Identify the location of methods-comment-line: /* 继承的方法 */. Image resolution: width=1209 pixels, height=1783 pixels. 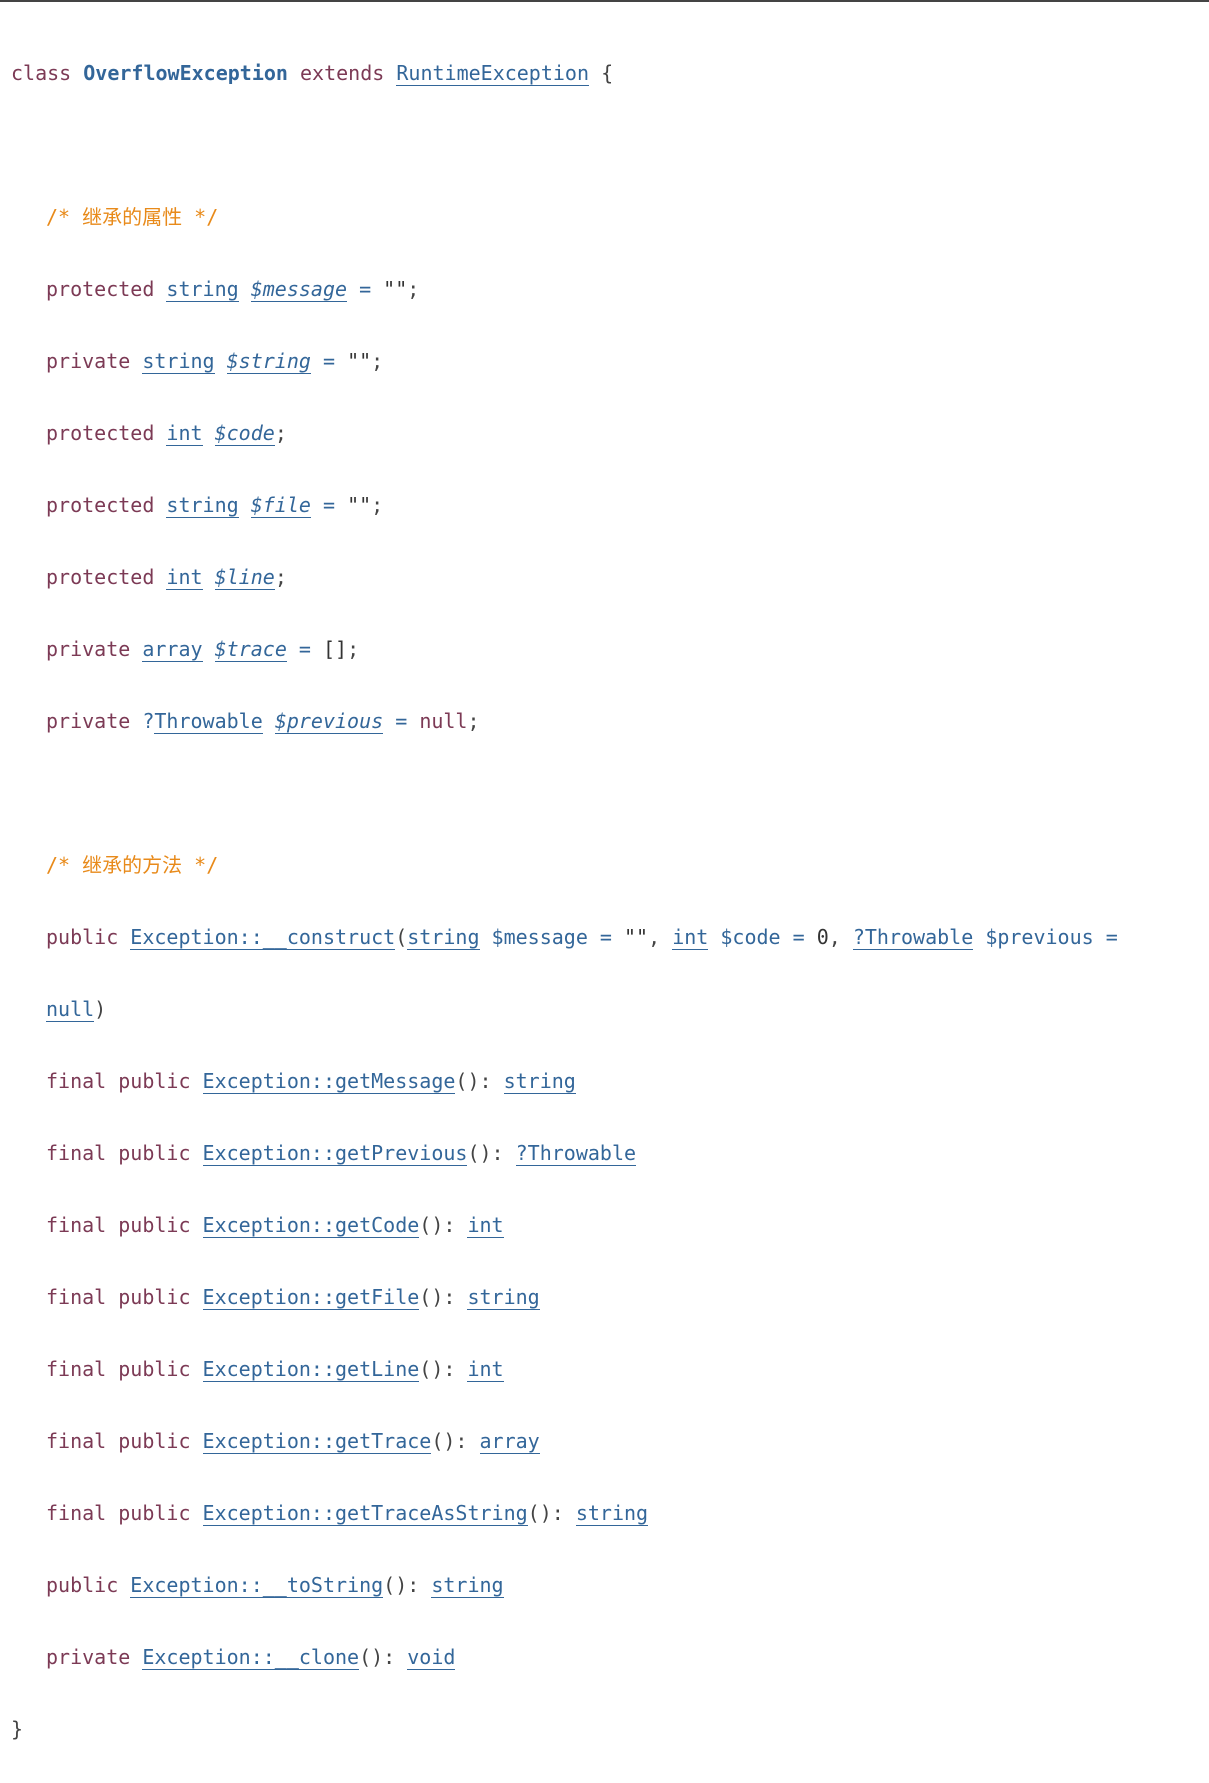
(564, 865).